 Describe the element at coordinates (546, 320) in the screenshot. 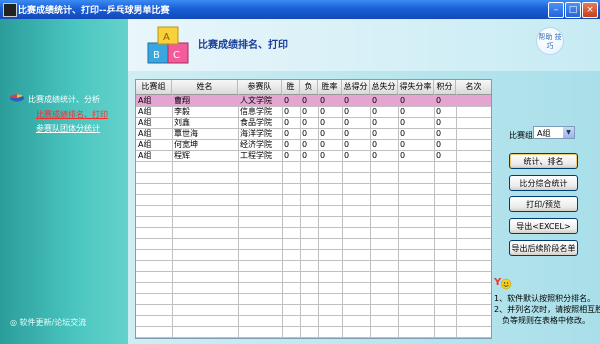

I see `note-line: 负等规则在表格中修改。` at that location.